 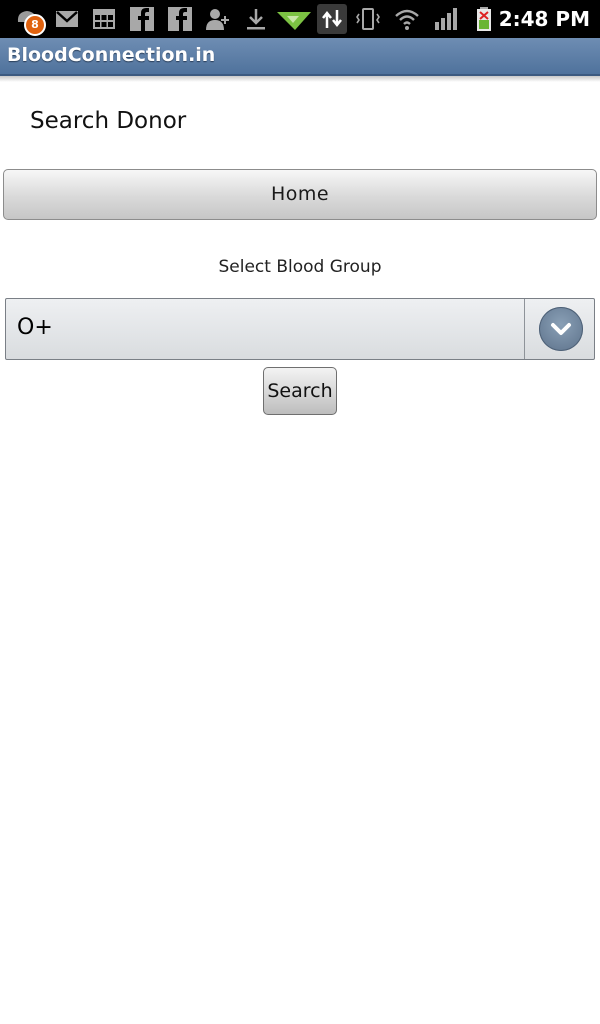 I want to click on home-button: Home, so click(x=300, y=194).